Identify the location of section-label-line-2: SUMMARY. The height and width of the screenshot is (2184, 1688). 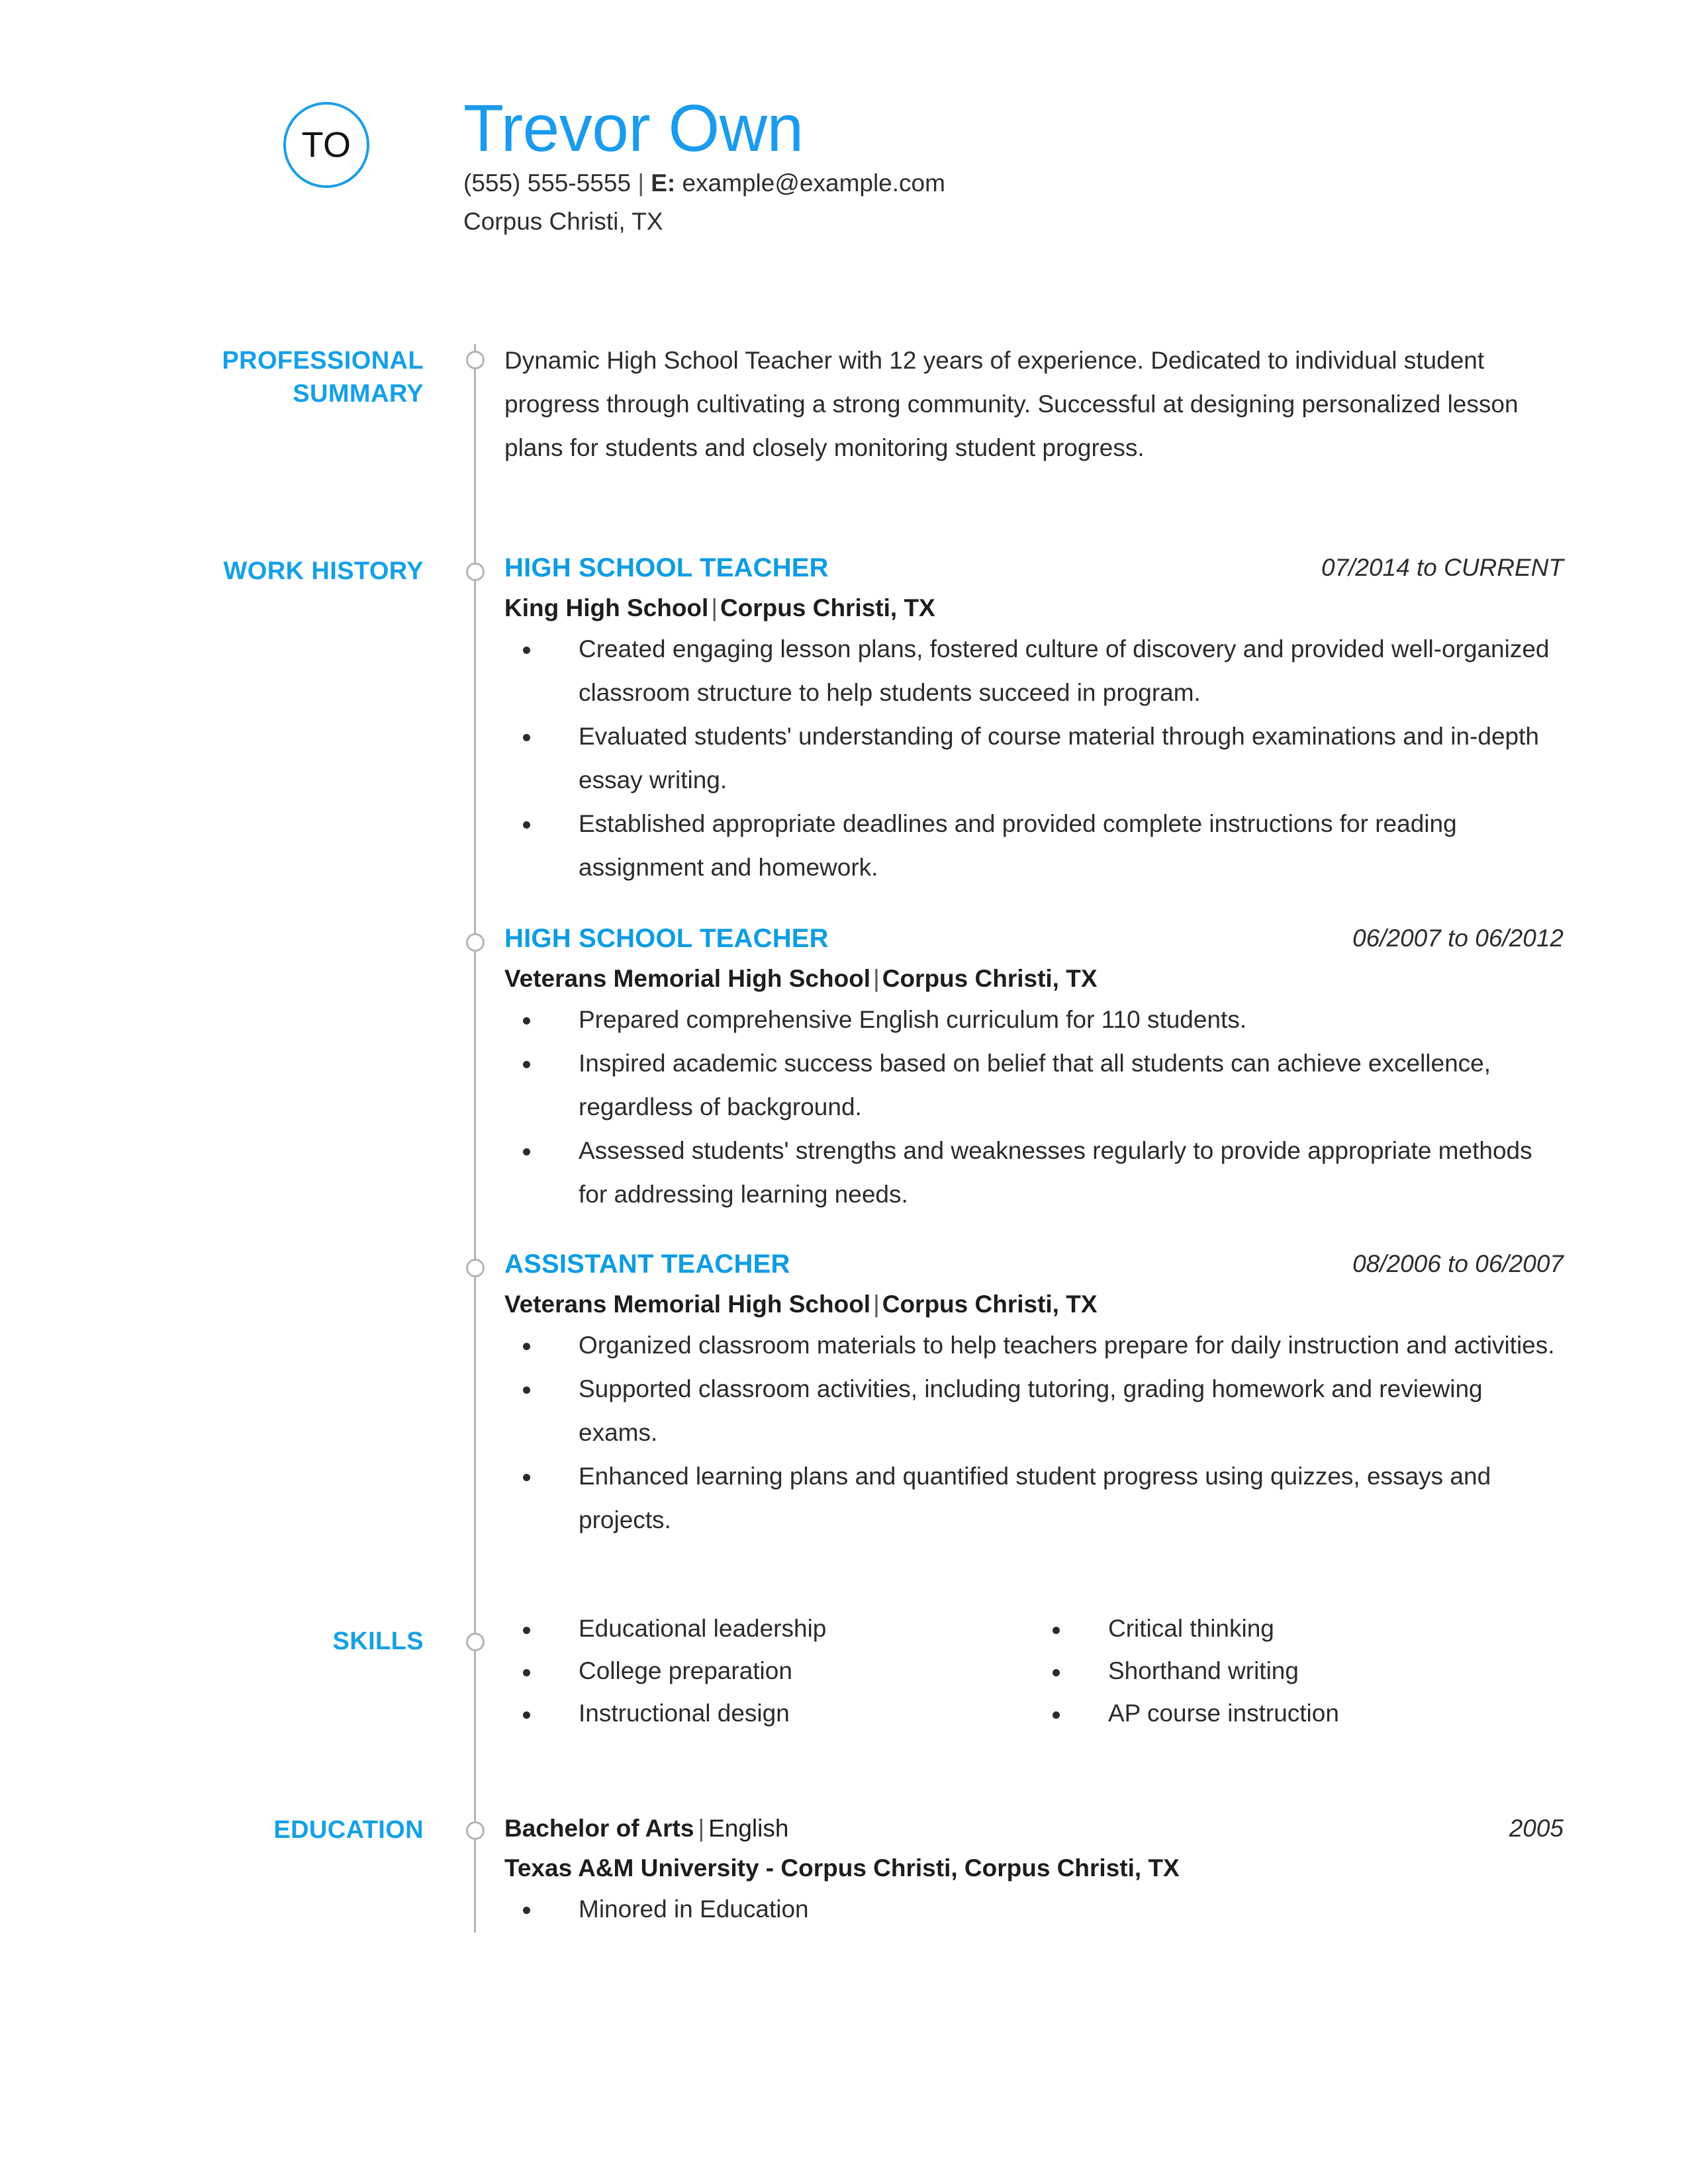
(358, 394).